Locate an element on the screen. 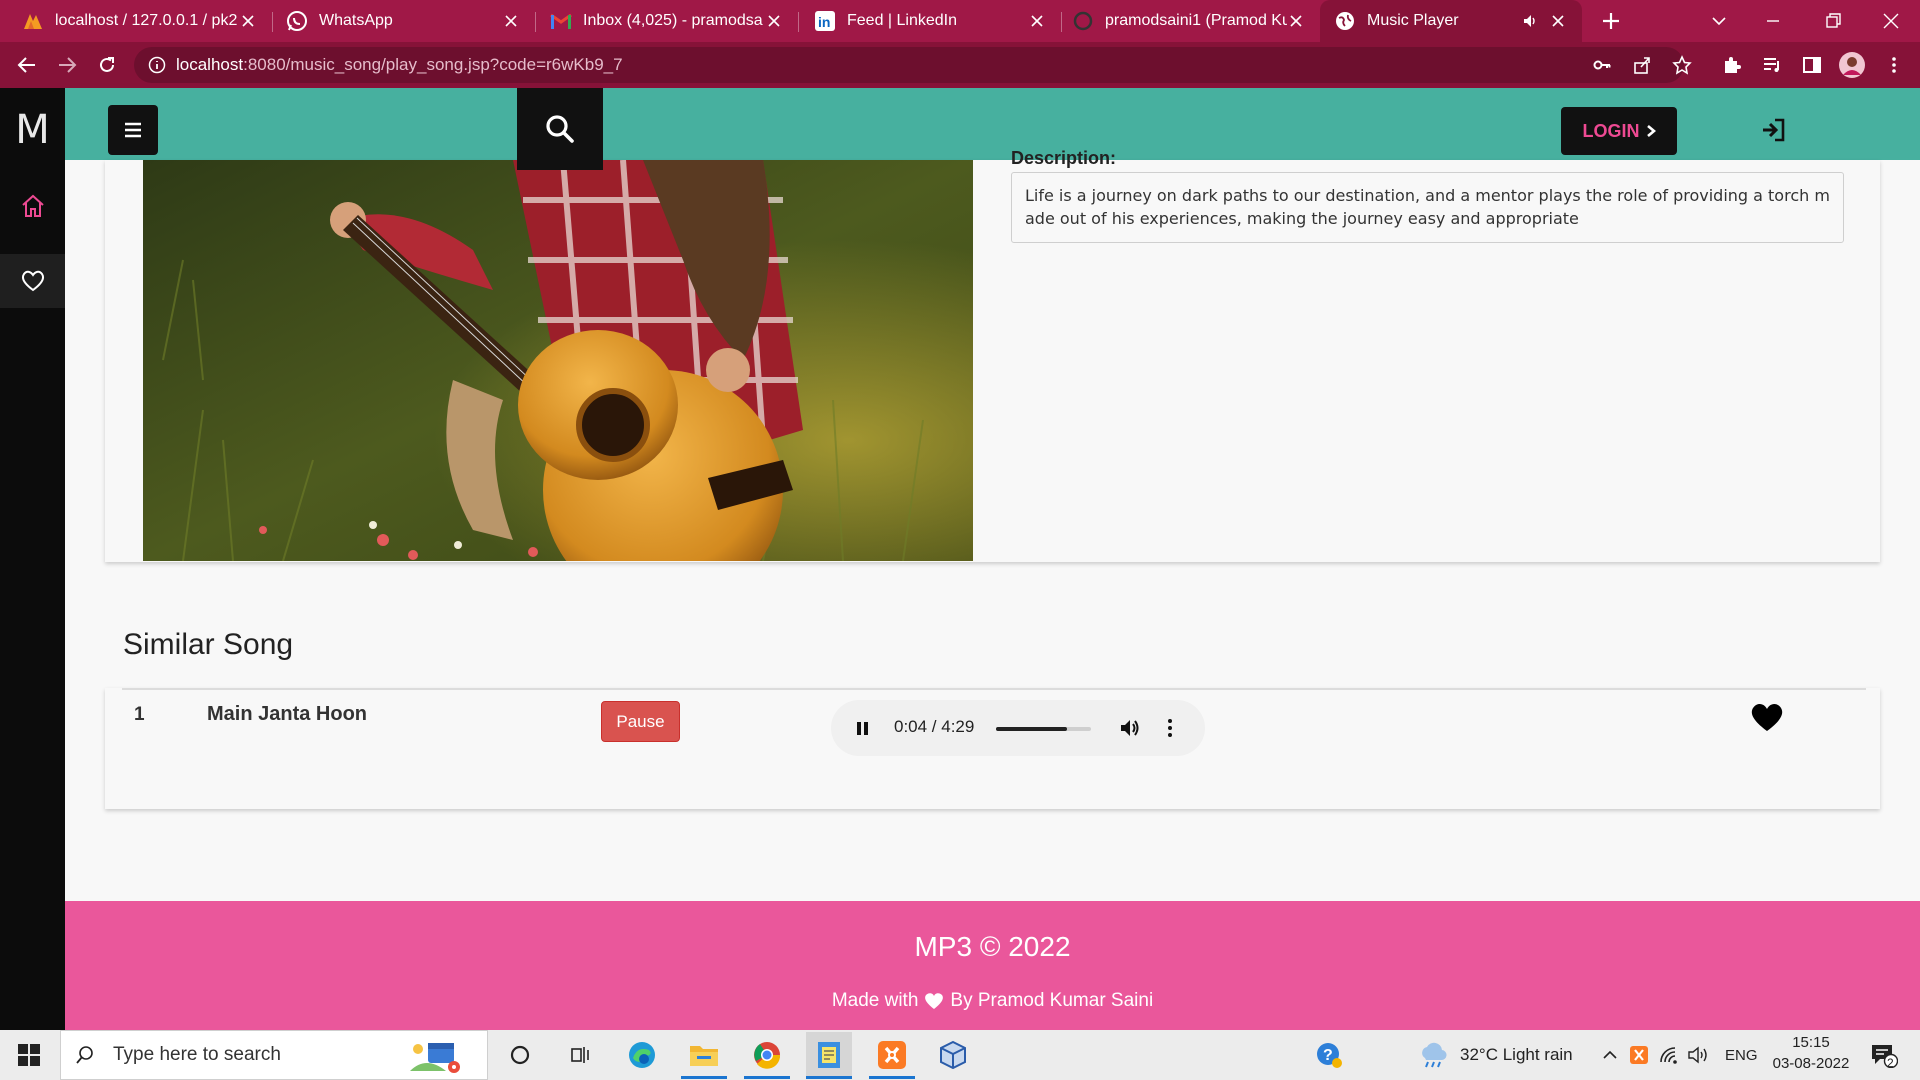 This screenshot has width=1920, height=1080. audio-player: 0:04 / 4:29 is located at coordinates (1018, 728).